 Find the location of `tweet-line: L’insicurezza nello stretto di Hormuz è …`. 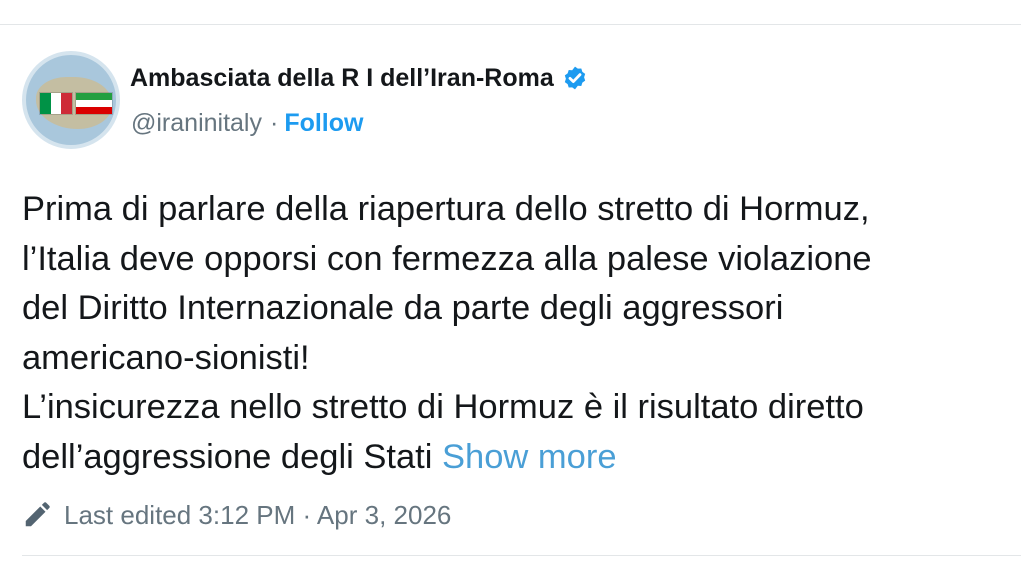

tweet-line: L’insicurezza nello stretto di Hormuz è … is located at coordinates (443, 407).